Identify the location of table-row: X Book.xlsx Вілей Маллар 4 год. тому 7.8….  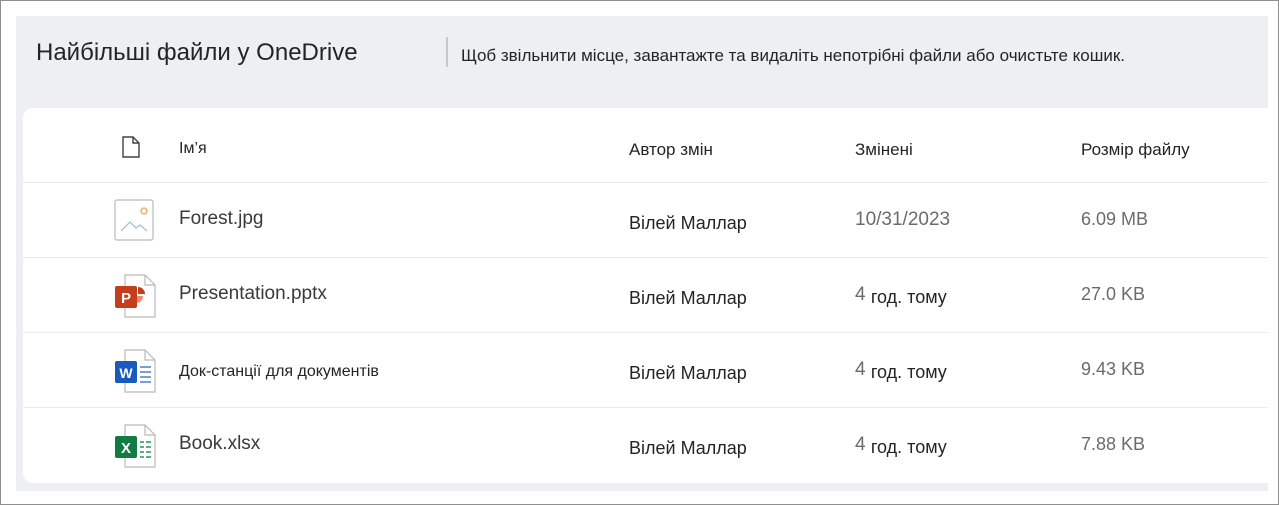
(645, 445).